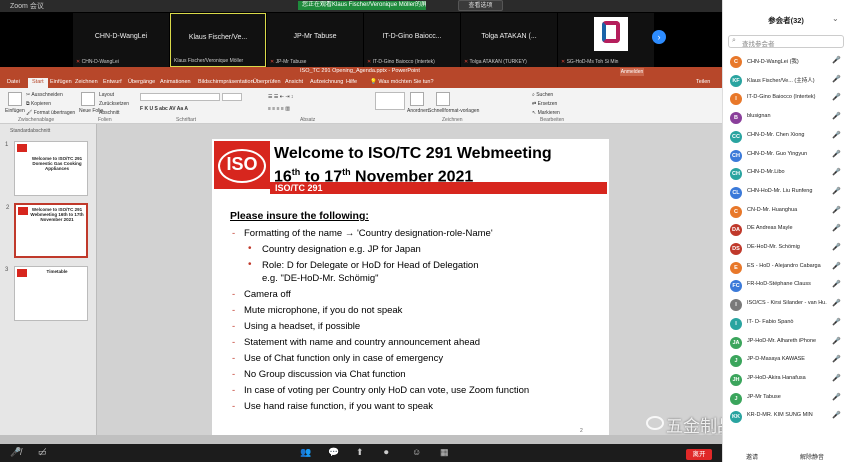 The height and width of the screenshot is (462, 850). Describe the element at coordinates (13, 82) in the screenshot. I see `tab-file: Datei` at that location.